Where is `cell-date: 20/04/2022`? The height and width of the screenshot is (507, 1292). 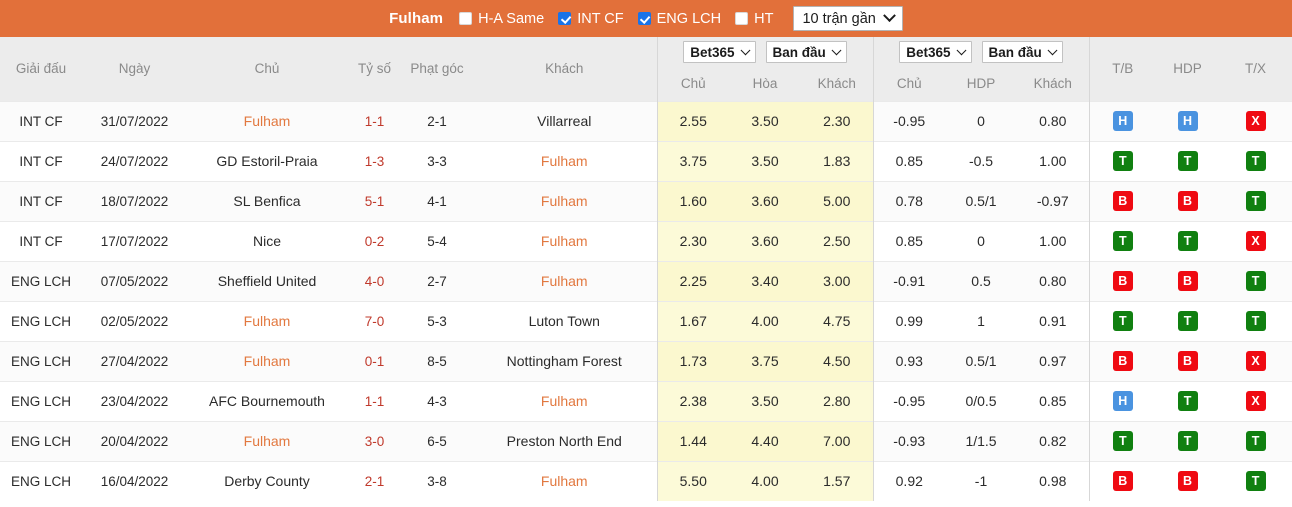 cell-date: 20/04/2022 is located at coordinates (134, 440).